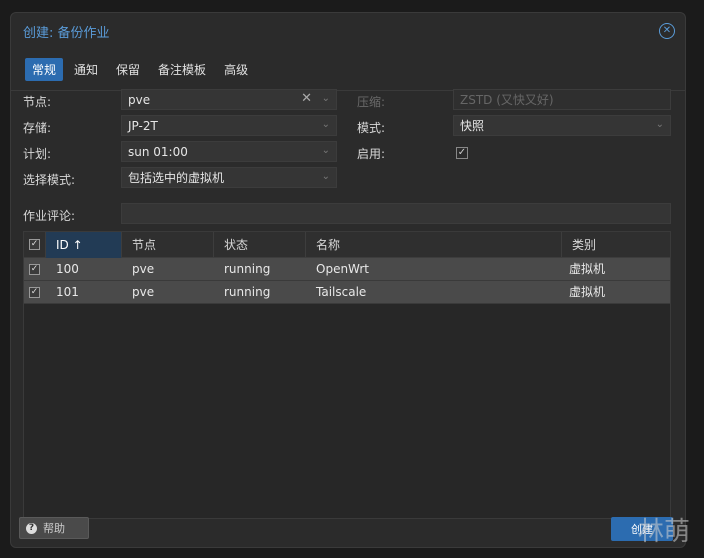  I want to click on storage-value: JP-2T, so click(143, 125).